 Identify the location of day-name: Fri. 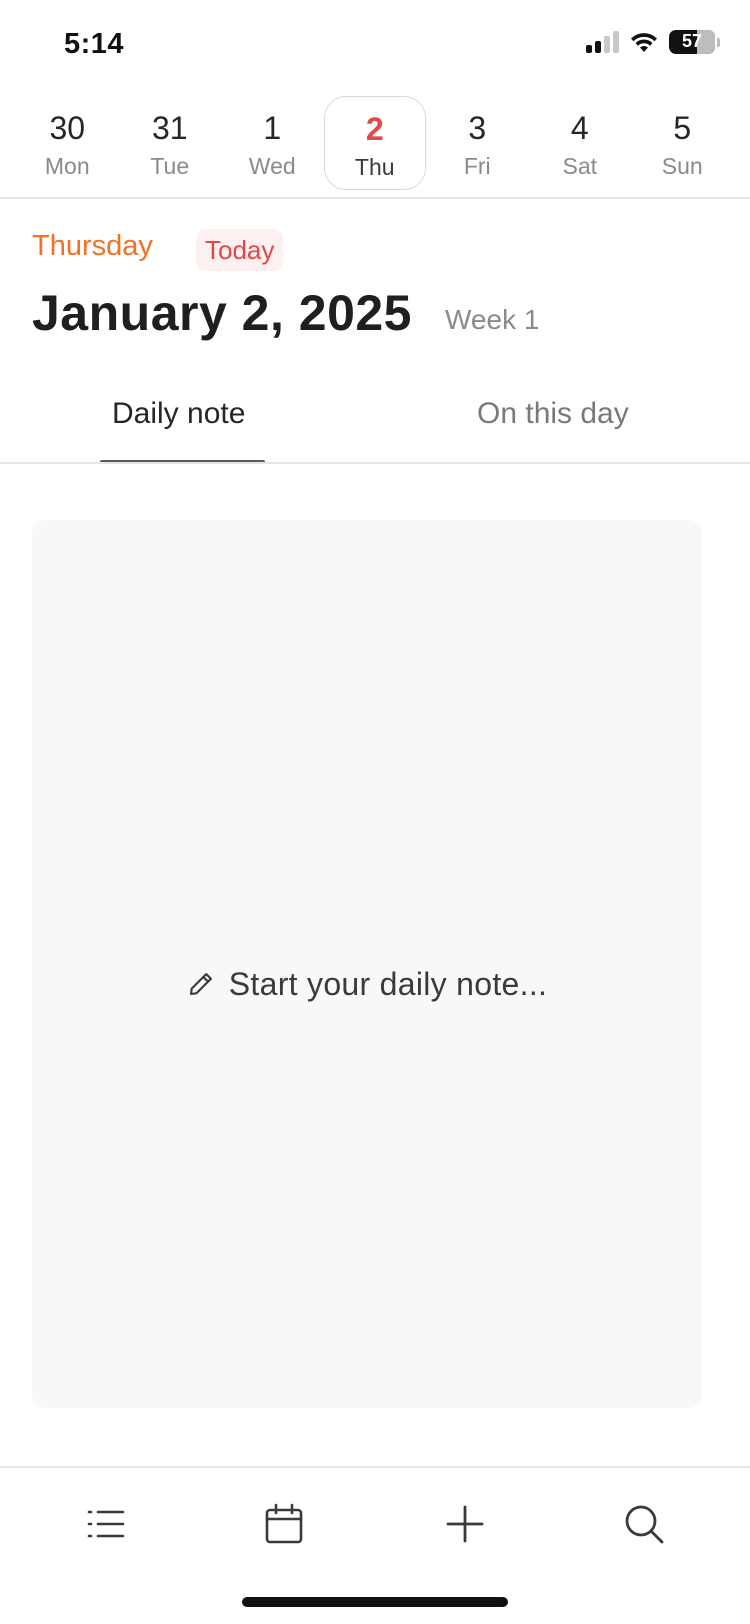
(477, 166).